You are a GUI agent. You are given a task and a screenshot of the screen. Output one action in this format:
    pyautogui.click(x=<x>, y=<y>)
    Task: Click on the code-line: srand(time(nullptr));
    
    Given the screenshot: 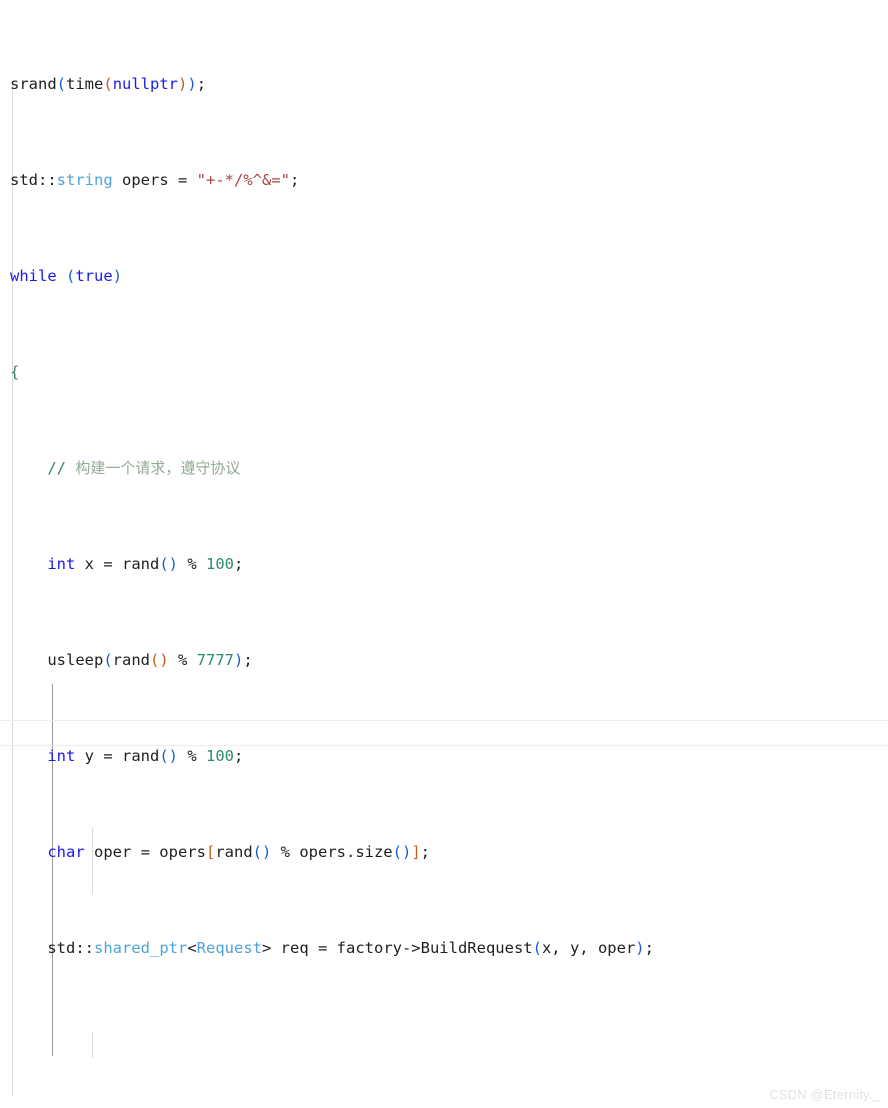 What is the action you would take?
    pyautogui.click(x=444, y=84)
    